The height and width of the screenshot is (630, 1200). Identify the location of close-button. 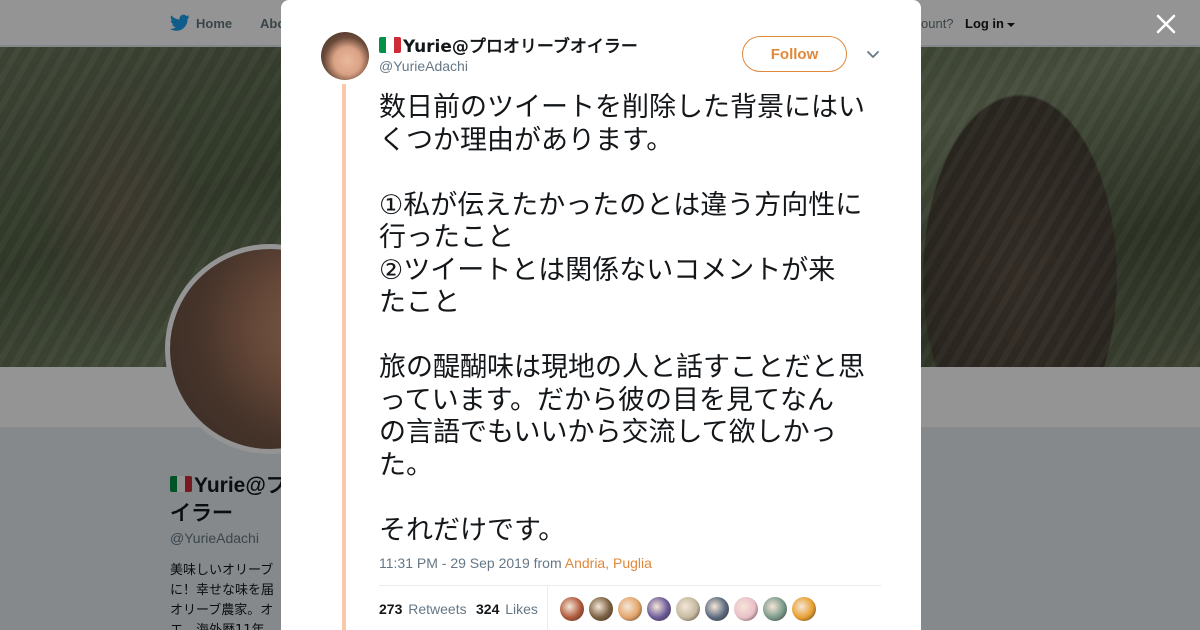
(1166, 24).